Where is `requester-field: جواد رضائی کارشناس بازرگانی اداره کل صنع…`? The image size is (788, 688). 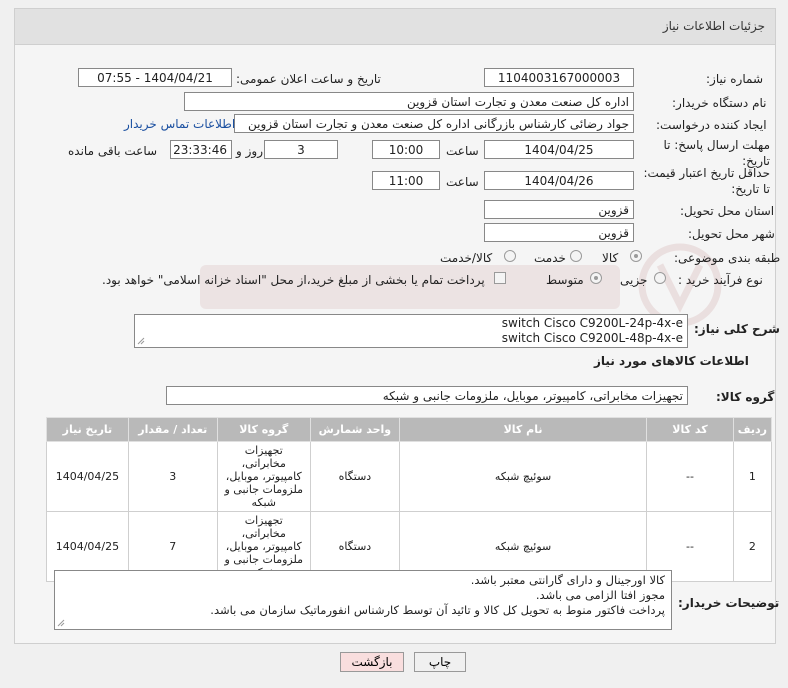 requester-field: جواد رضائی کارشناس بازرگانی اداره کل صنع… is located at coordinates (434, 123).